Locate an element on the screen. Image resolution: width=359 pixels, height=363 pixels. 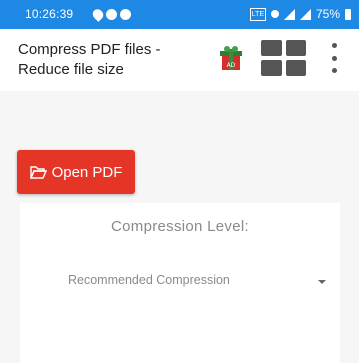
cell-signal-icon is located at coordinates (305, 14).